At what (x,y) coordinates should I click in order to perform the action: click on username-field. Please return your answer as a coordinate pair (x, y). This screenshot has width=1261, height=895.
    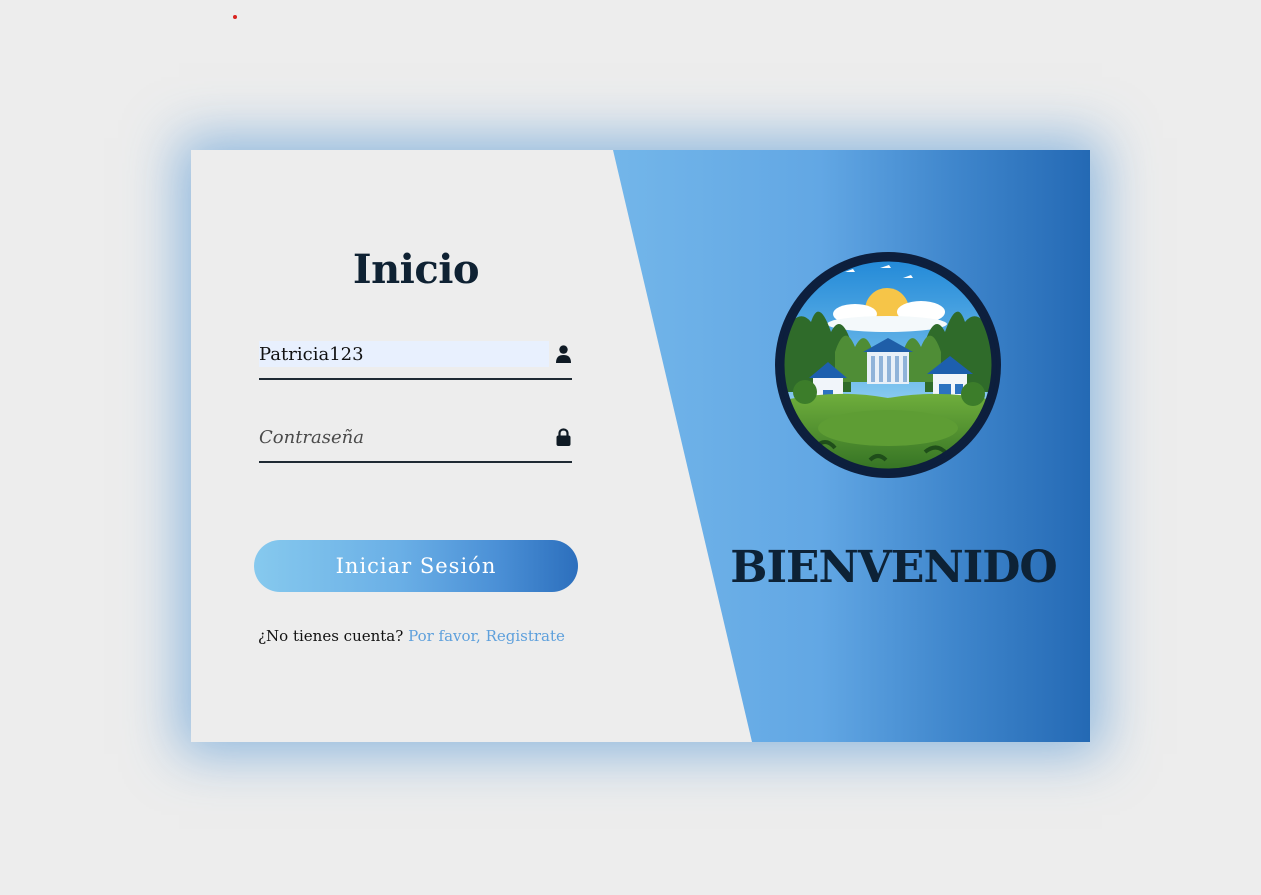
    Looking at the image, I should click on (415, 360).